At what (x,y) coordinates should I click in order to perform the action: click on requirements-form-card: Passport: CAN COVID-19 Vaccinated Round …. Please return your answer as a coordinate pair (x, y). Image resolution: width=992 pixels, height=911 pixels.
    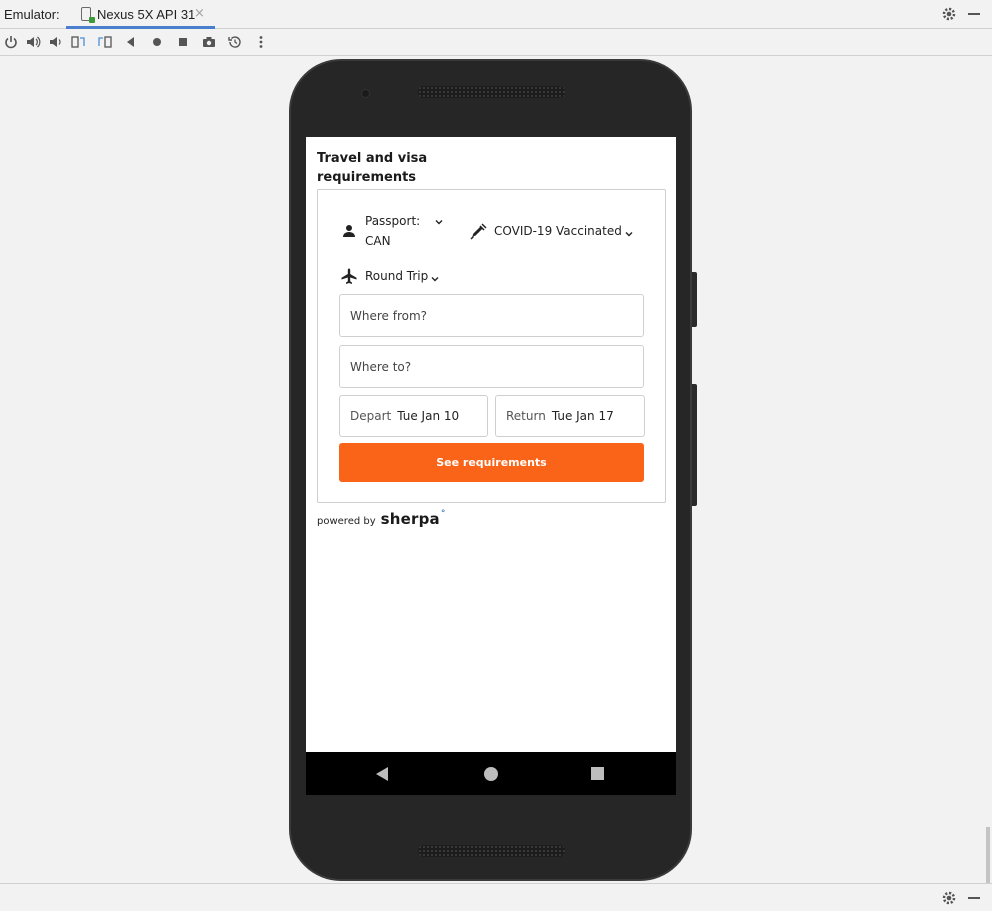
    Looking at the image, I should click on (491, 346).